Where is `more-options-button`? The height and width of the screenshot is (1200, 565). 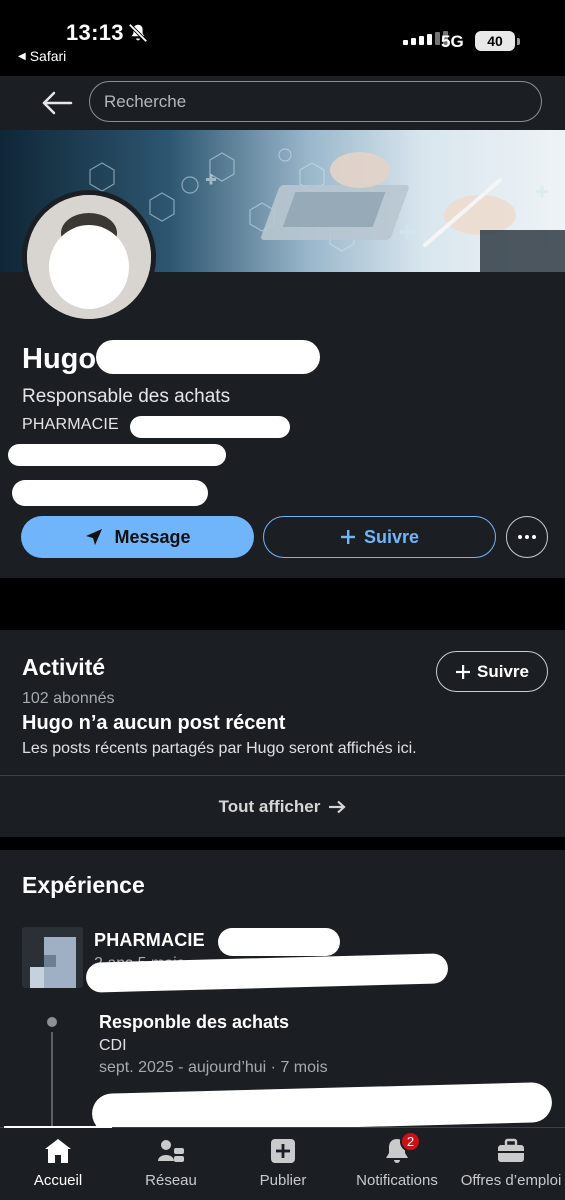 more-options-button is located at coordinates (527, 537).